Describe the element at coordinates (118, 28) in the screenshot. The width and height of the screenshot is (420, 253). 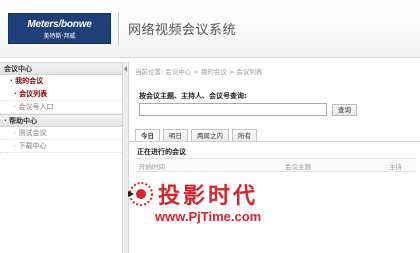
I see `header-divider` at that location.